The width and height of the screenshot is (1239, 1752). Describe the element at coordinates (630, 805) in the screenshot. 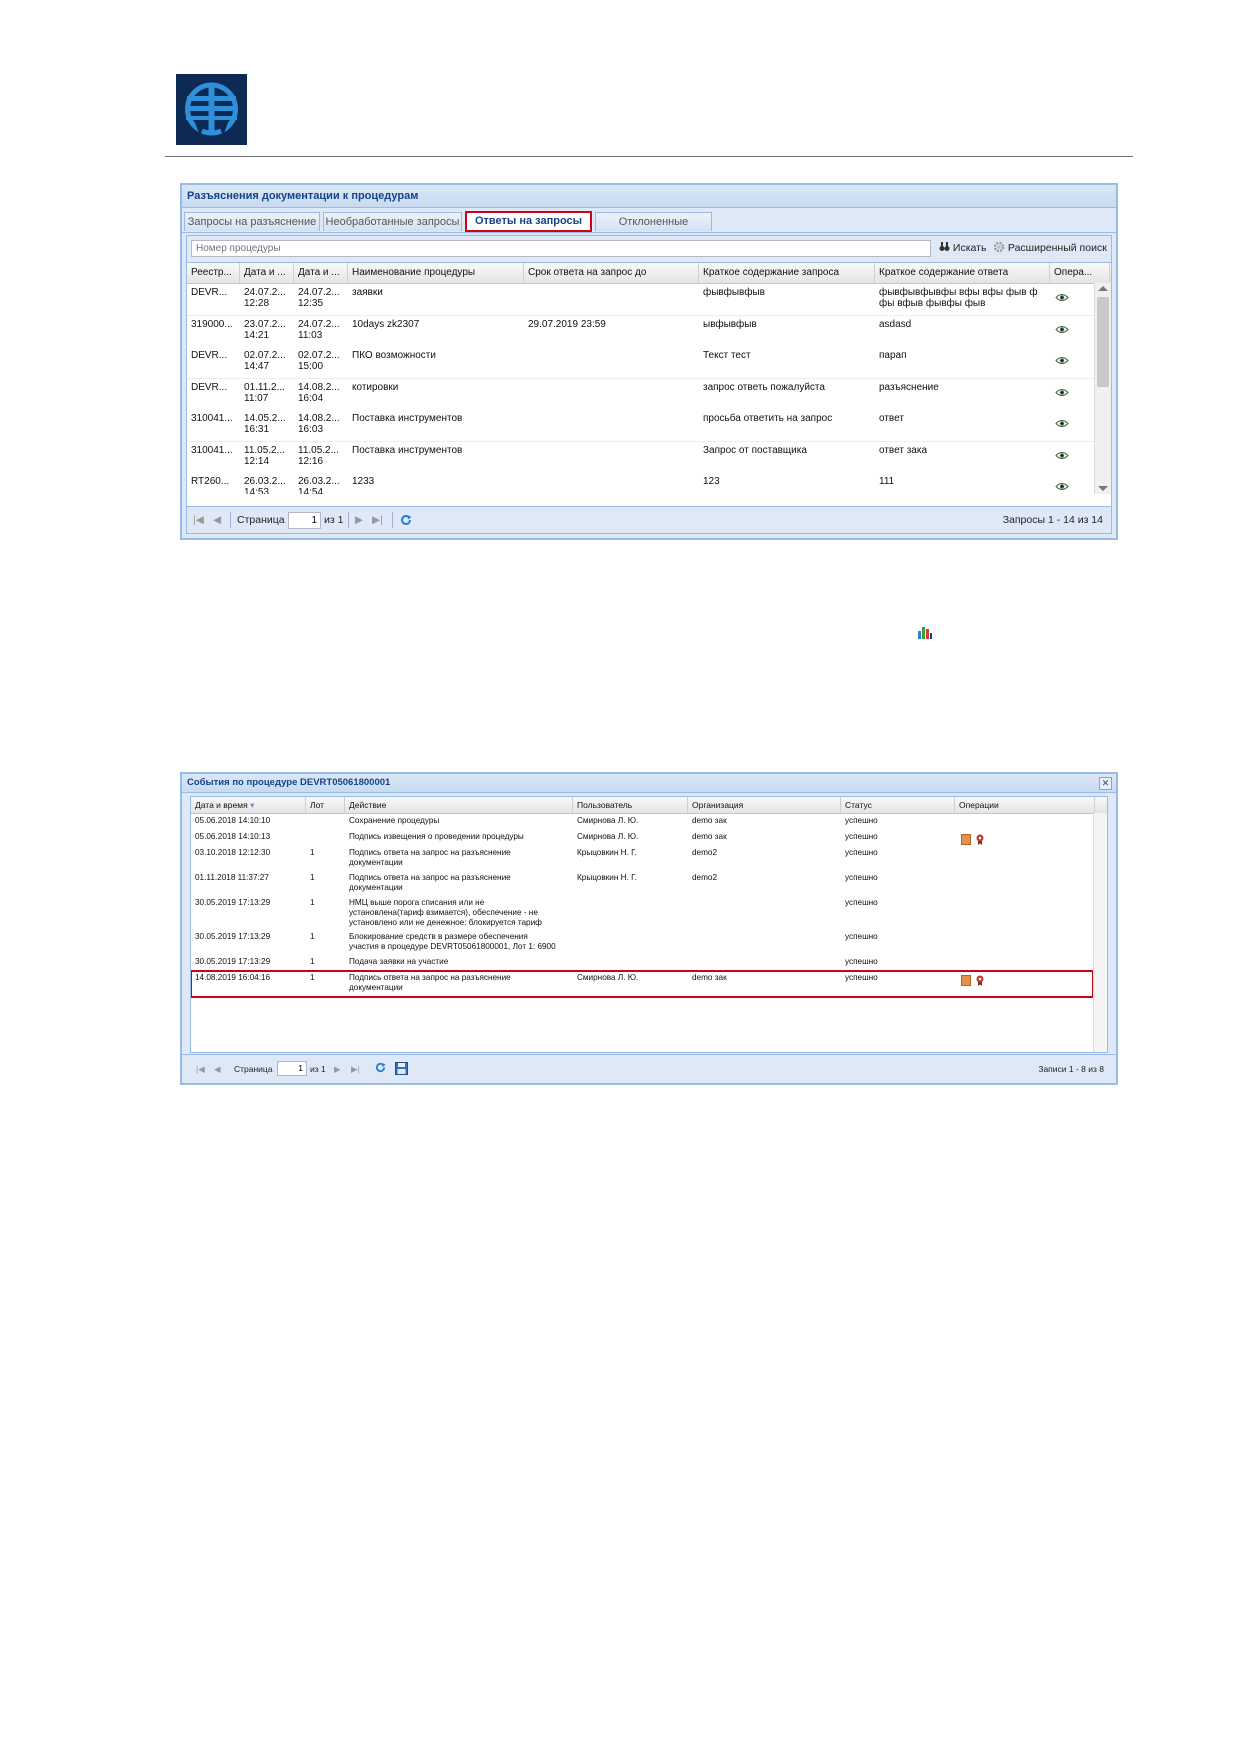

I see `col-user: Пользователь` at that location.